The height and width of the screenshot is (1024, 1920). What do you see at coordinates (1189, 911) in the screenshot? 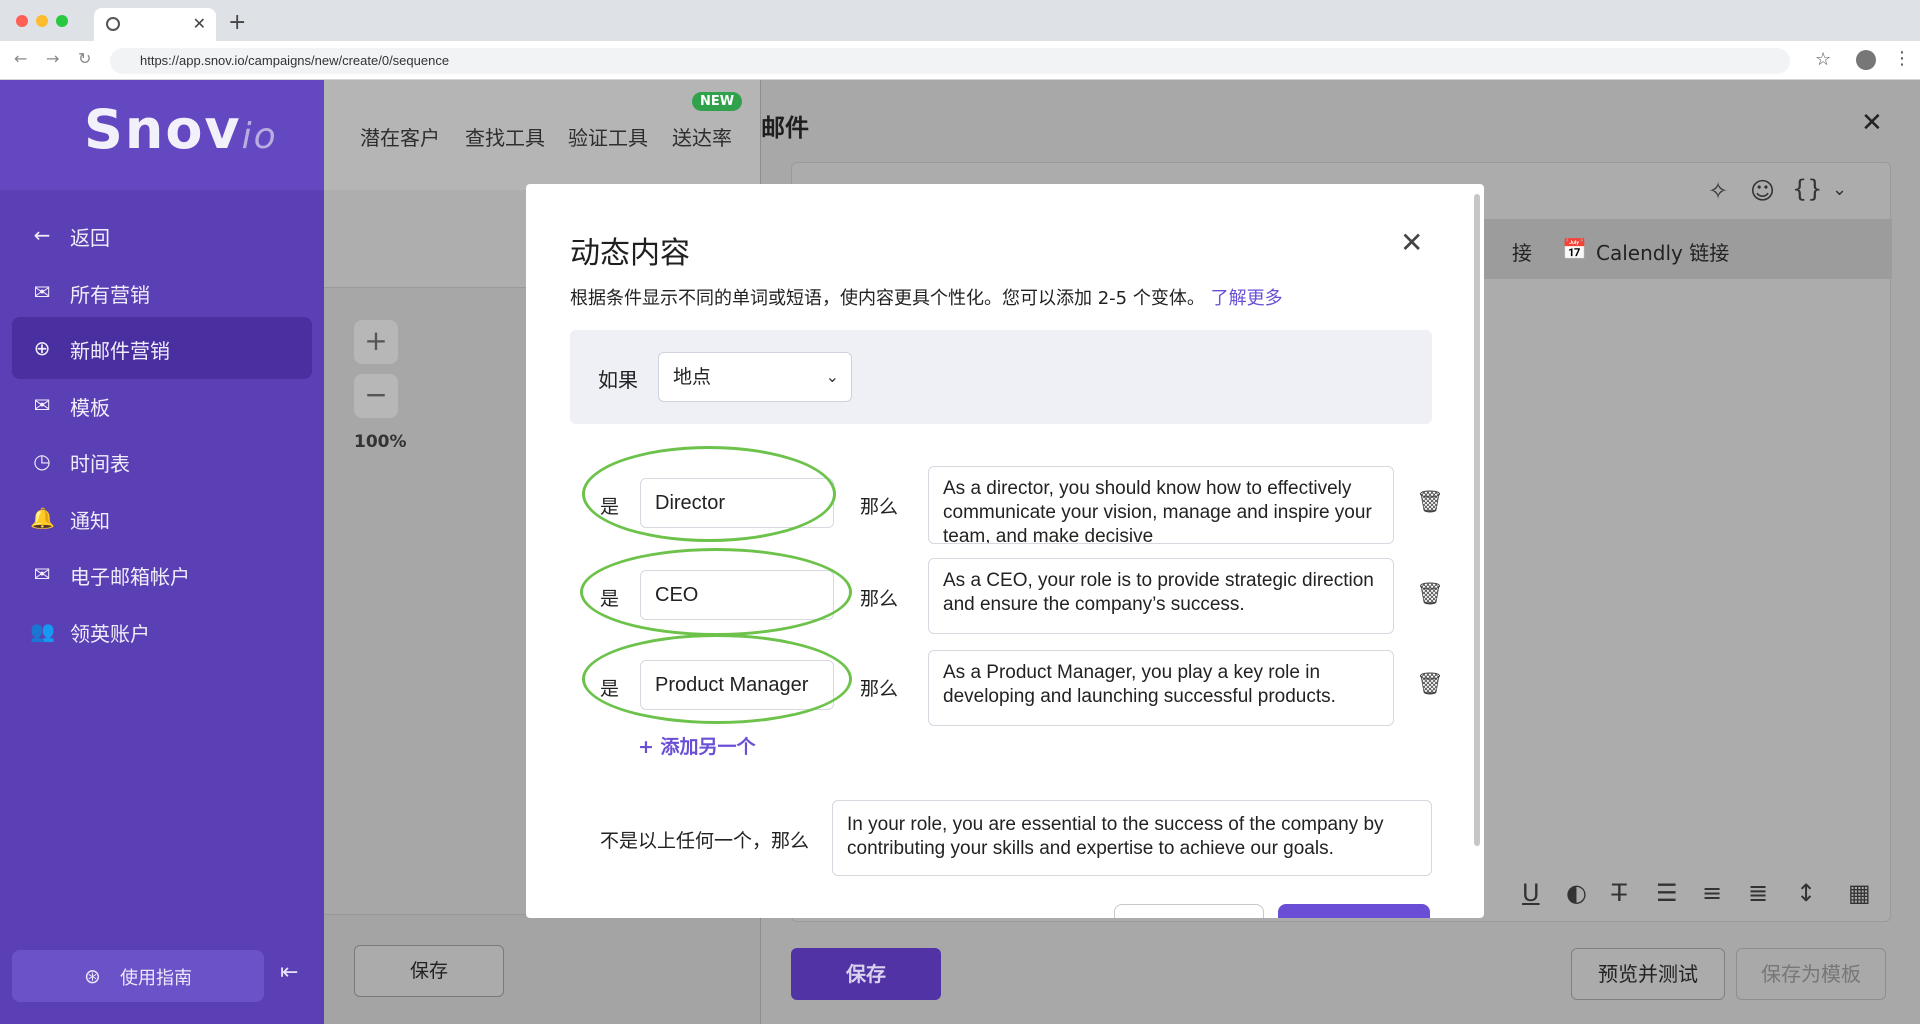
I see `modal-cancel-button` at bounding box center [1189, 911].